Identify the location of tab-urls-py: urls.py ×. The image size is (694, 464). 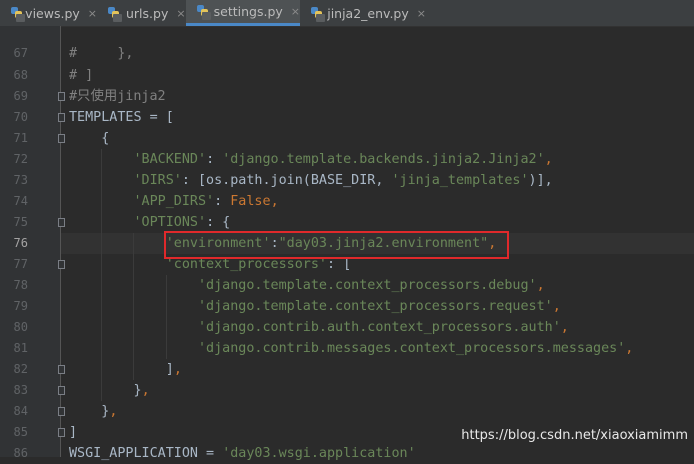
(141, 13).